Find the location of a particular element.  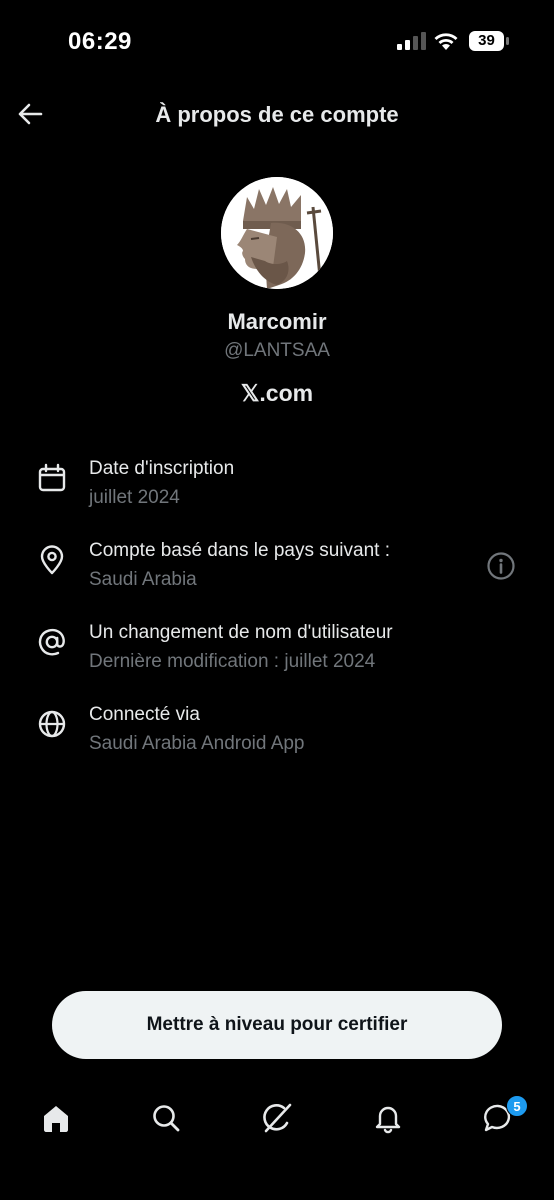

avatar-image is located at coordinates (277, 233).